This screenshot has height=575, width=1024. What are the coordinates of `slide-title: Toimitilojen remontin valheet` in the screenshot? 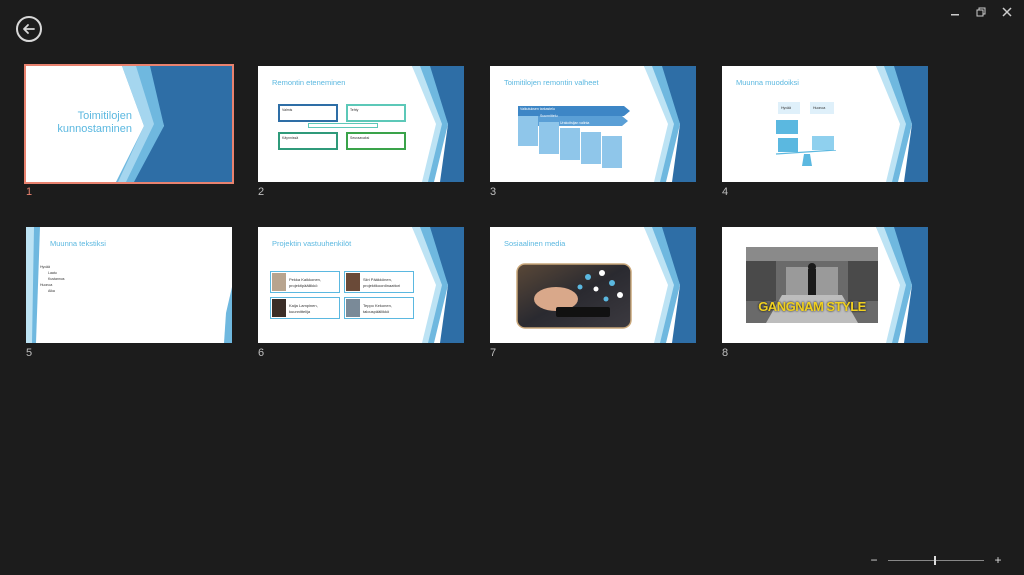 It's located at (551, 82).